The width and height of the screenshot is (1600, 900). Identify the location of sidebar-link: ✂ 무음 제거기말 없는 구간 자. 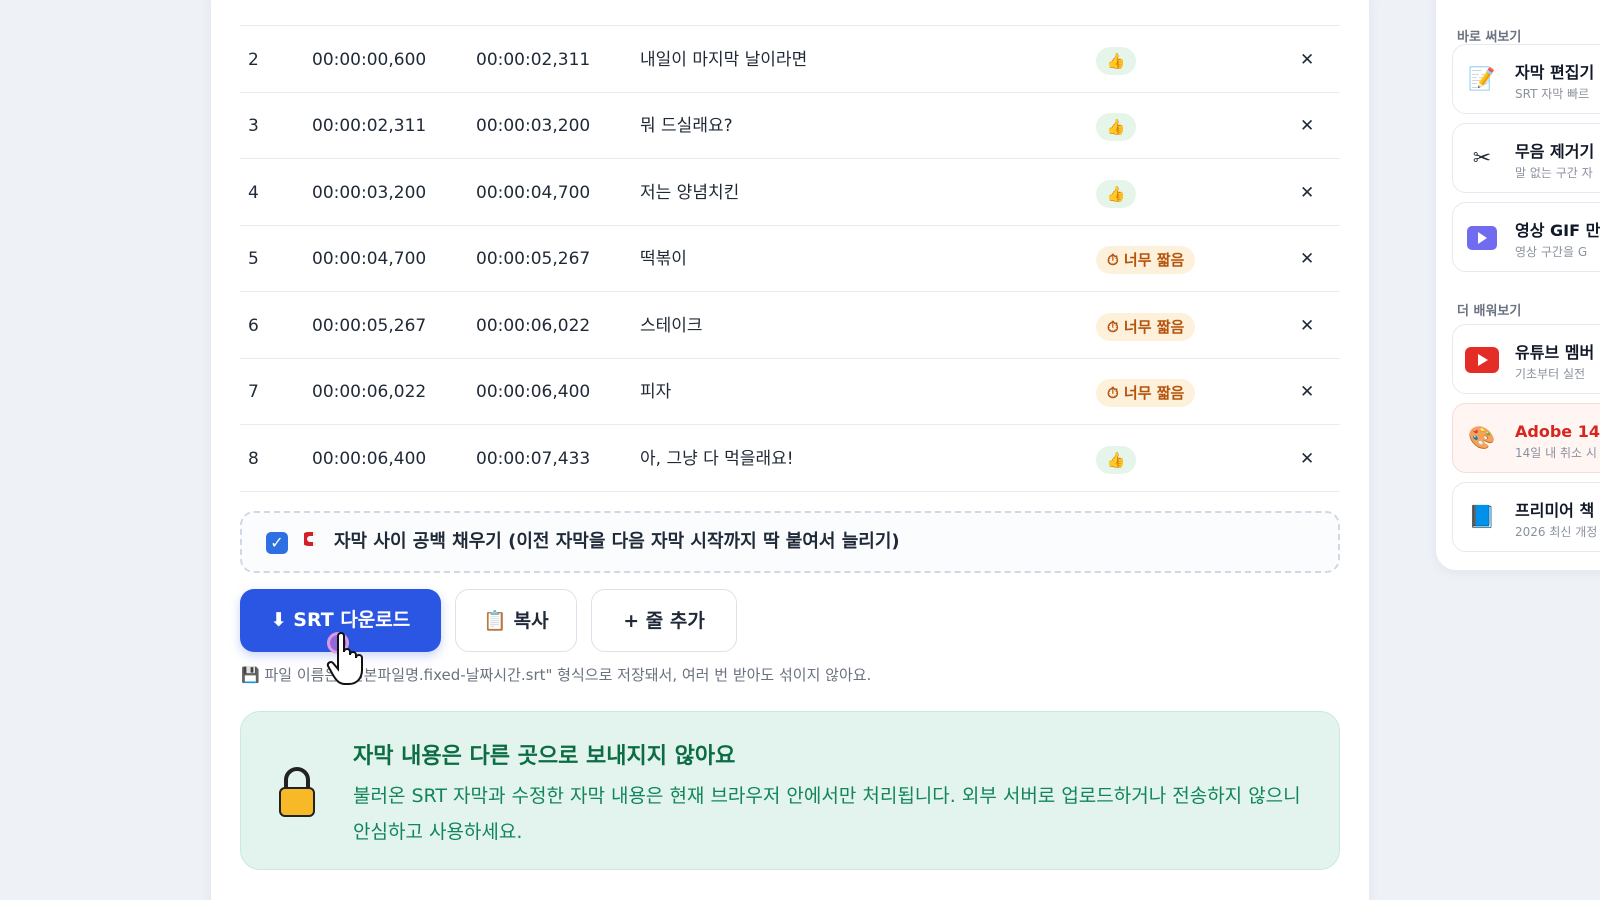
(1526, 158).